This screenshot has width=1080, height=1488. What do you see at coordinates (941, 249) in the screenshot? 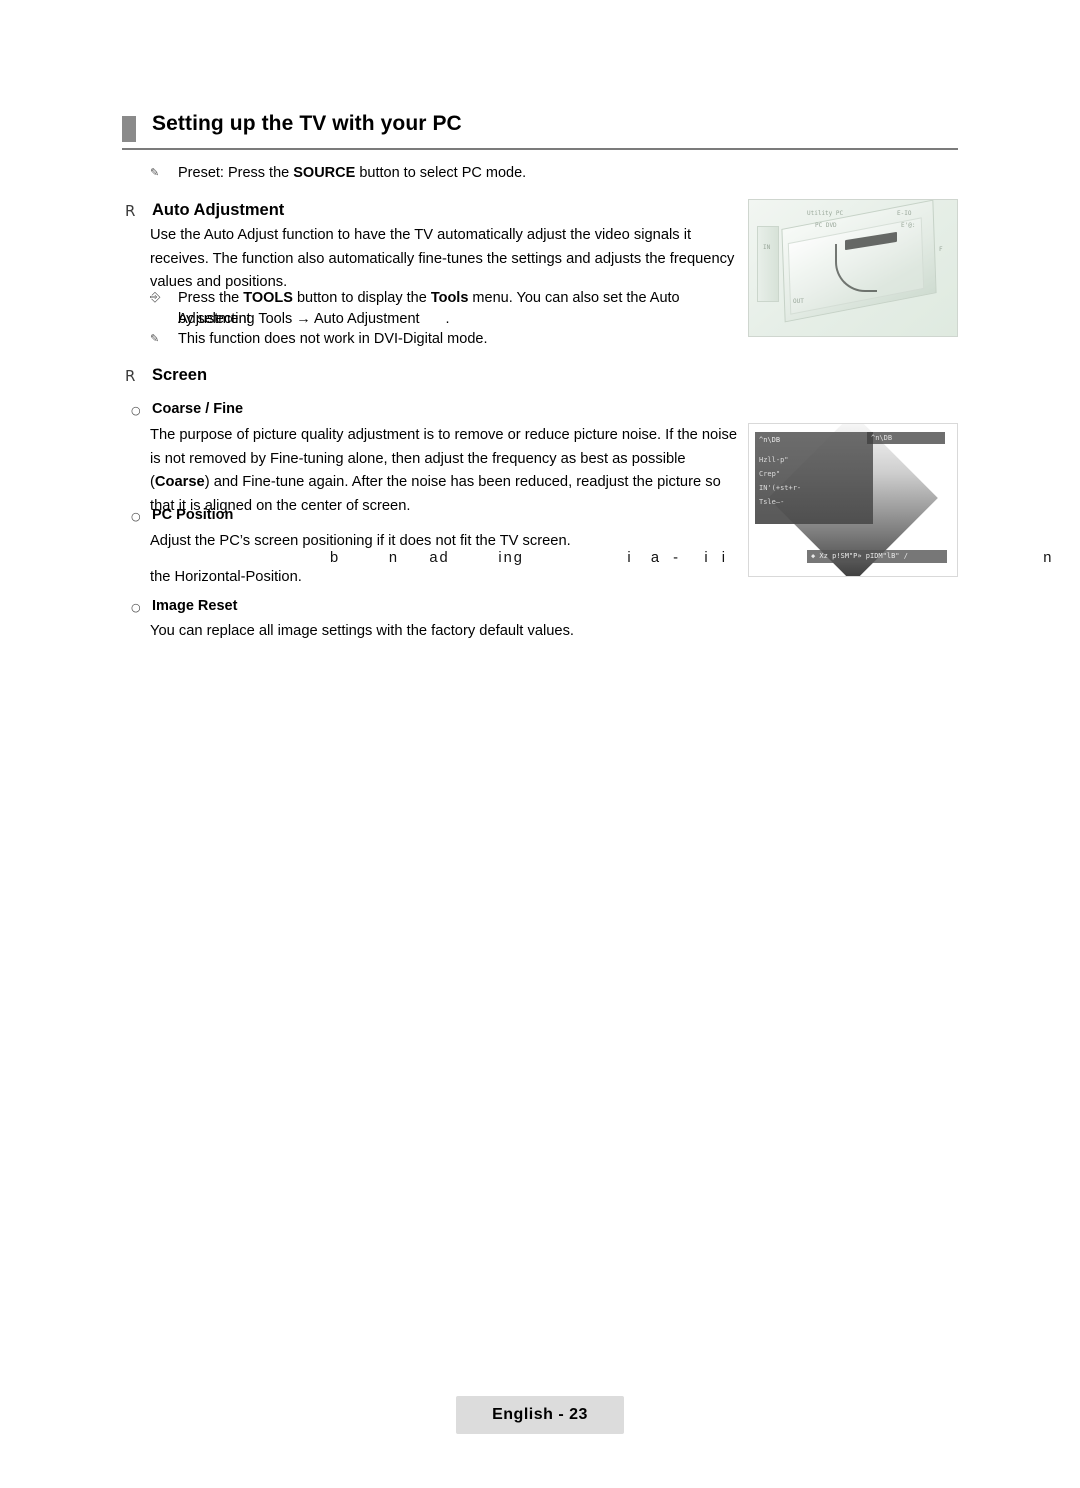
I see `figure-label-f: F` at bounding box center [941, 249].